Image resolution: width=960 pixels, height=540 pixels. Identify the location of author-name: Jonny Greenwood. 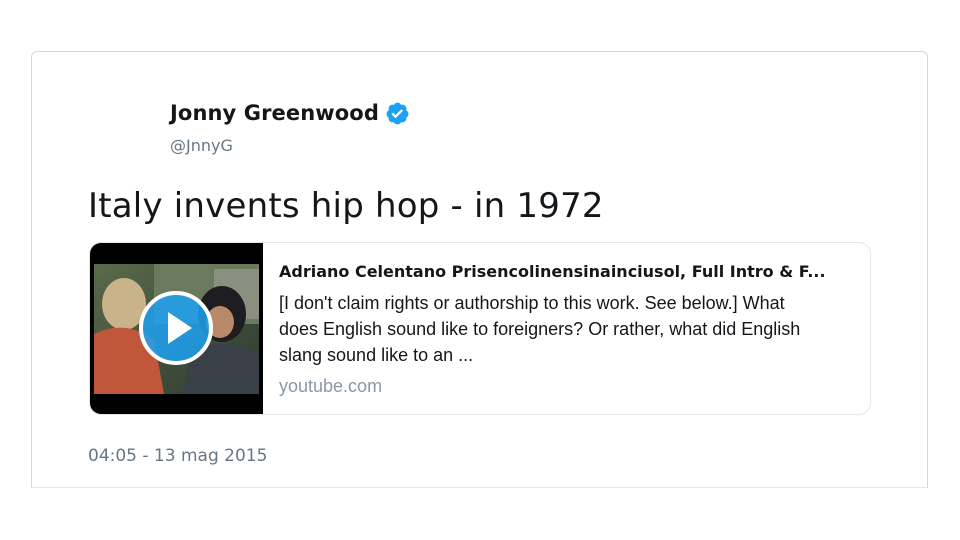
(274, 113).